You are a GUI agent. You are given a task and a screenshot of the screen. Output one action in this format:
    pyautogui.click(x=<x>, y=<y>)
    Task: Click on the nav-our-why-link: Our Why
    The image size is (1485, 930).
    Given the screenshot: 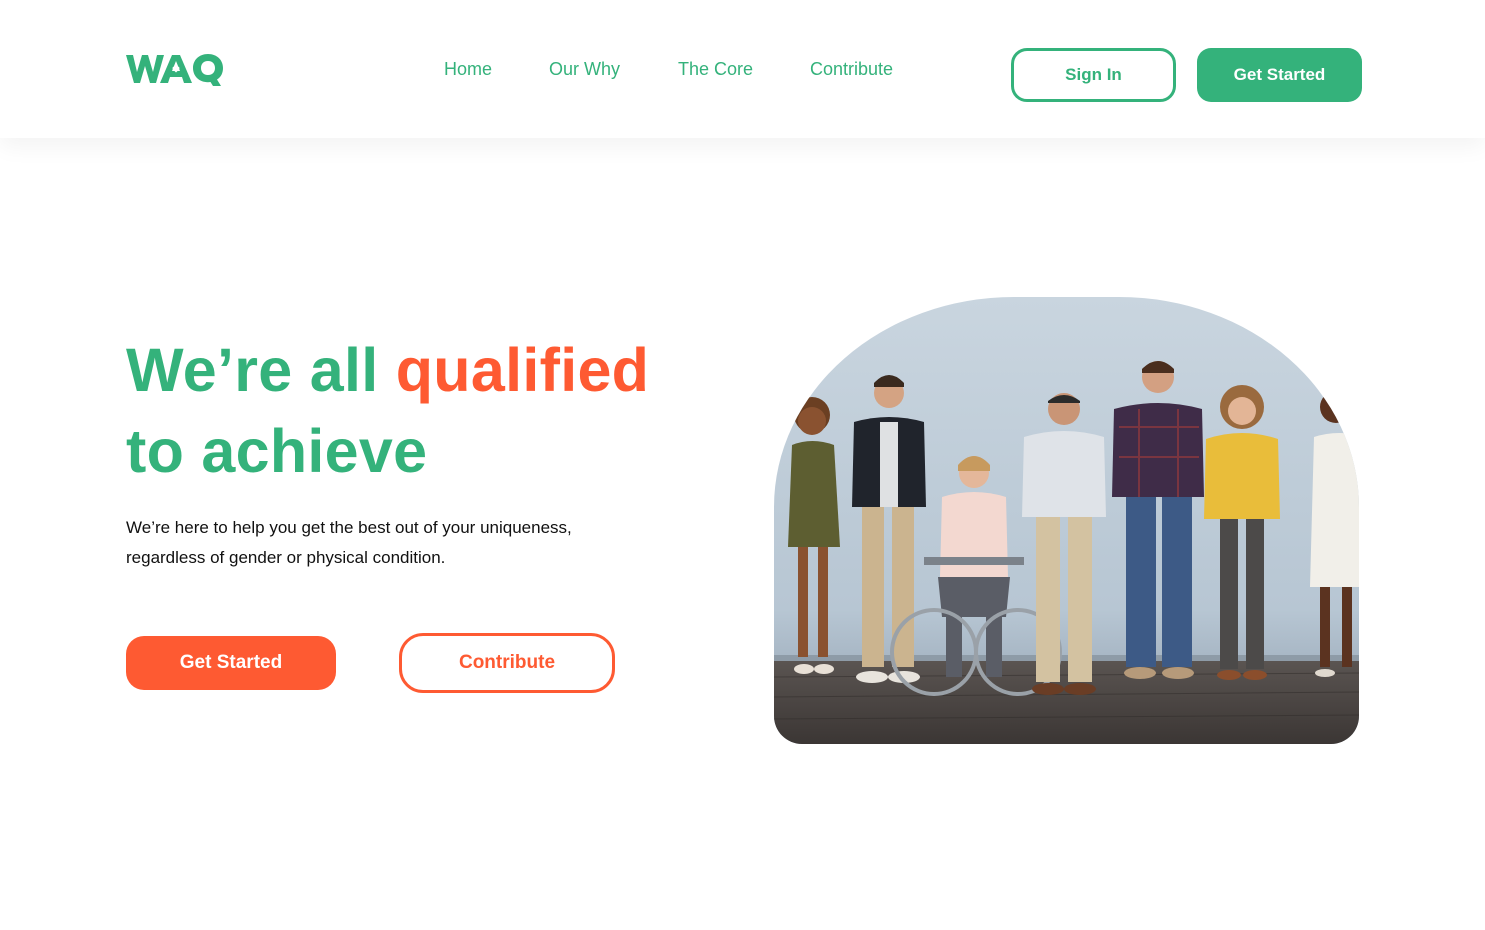 What is the action you would take?
    pyautogui.click(x=584, y=69)
    